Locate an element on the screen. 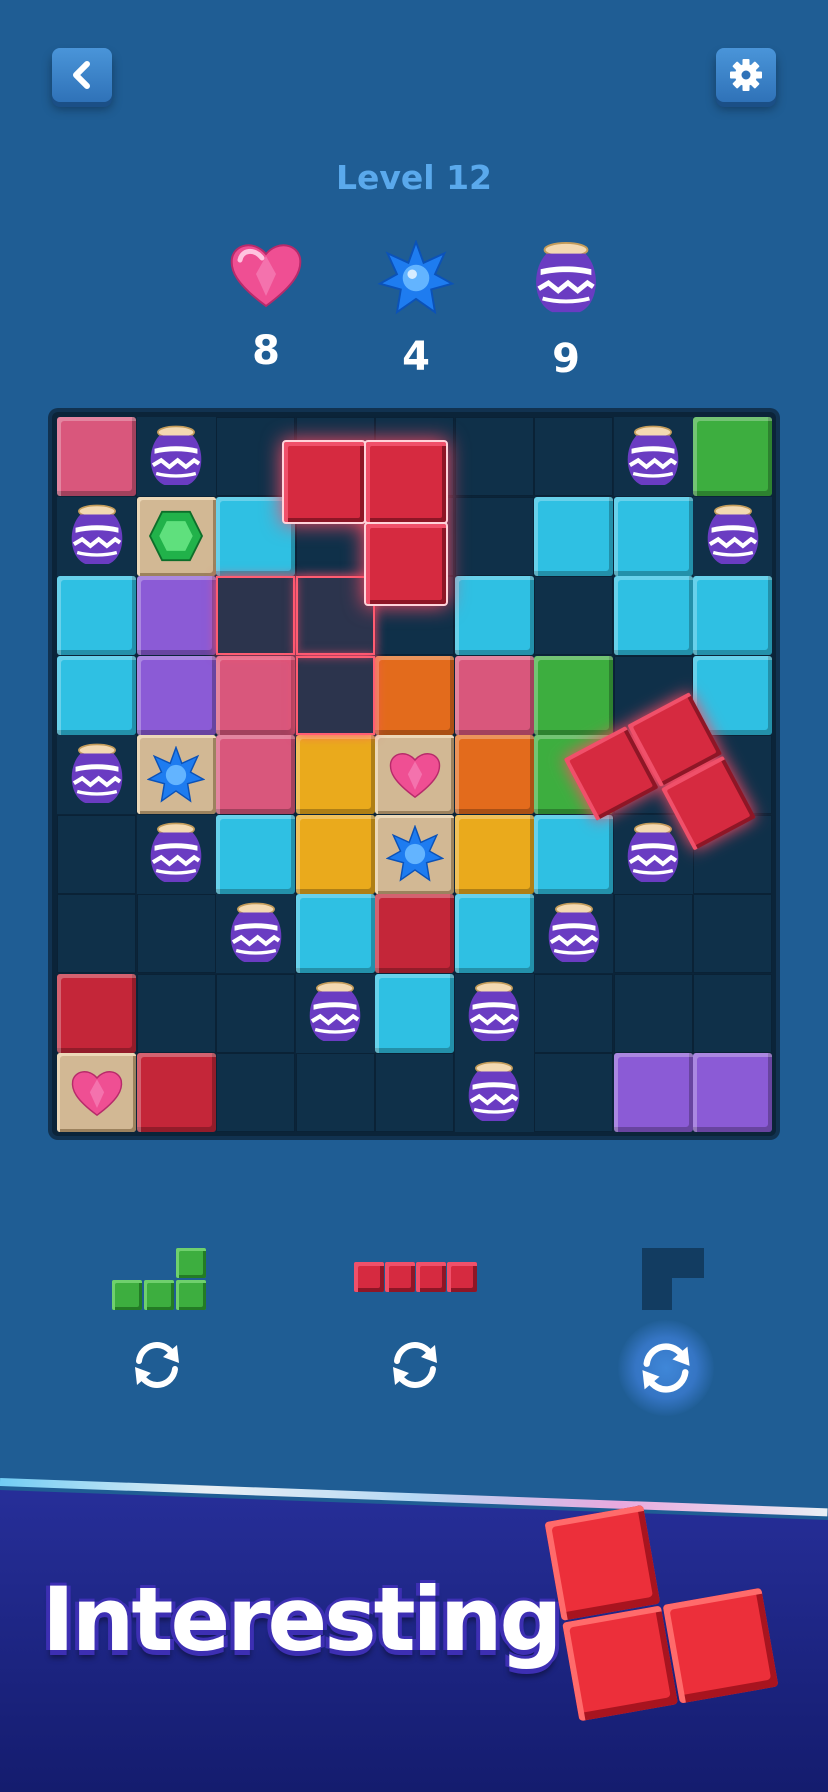 This screenshot has width=828, height=1792. placement-preview-cell is located at coordinates (335, 695).